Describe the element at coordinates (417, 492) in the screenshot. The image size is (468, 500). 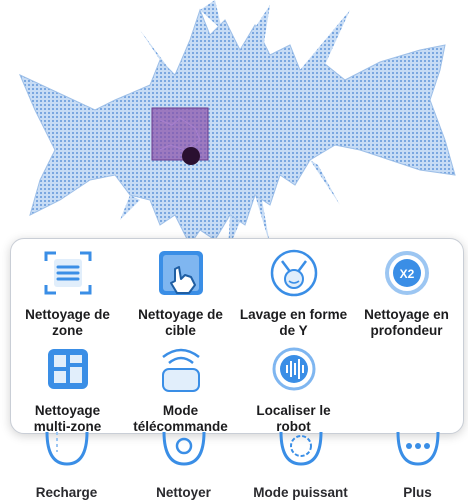
I see `bottom-item-label: Plus` at that location.